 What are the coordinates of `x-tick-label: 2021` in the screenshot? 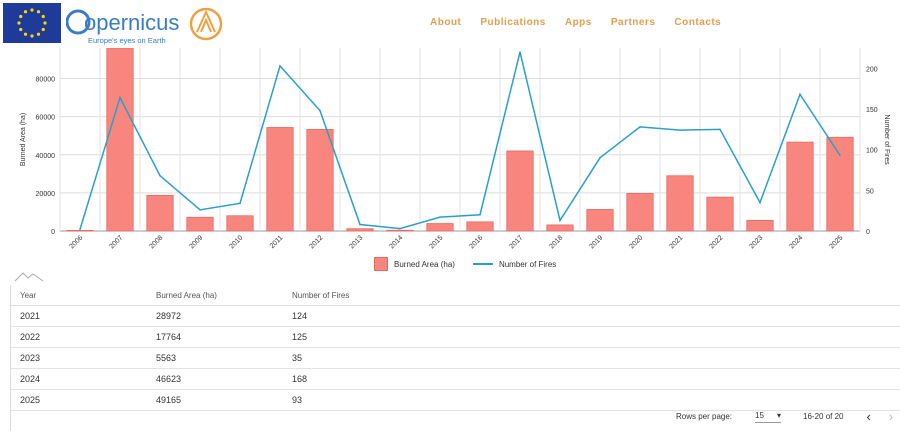 It's located at (676, 242).